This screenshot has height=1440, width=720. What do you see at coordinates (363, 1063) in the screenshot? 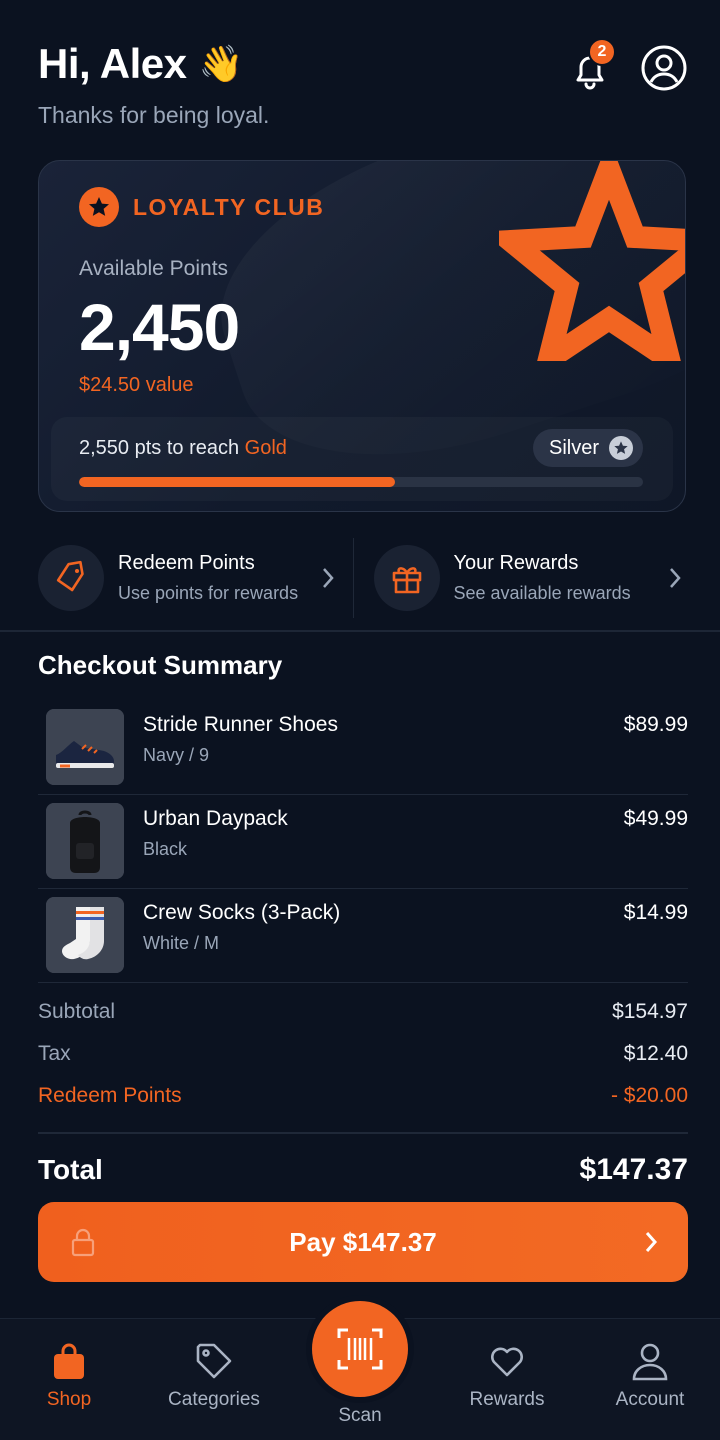
I see `tax-row: Tax $12.40` at bounding box center [363, 1063].